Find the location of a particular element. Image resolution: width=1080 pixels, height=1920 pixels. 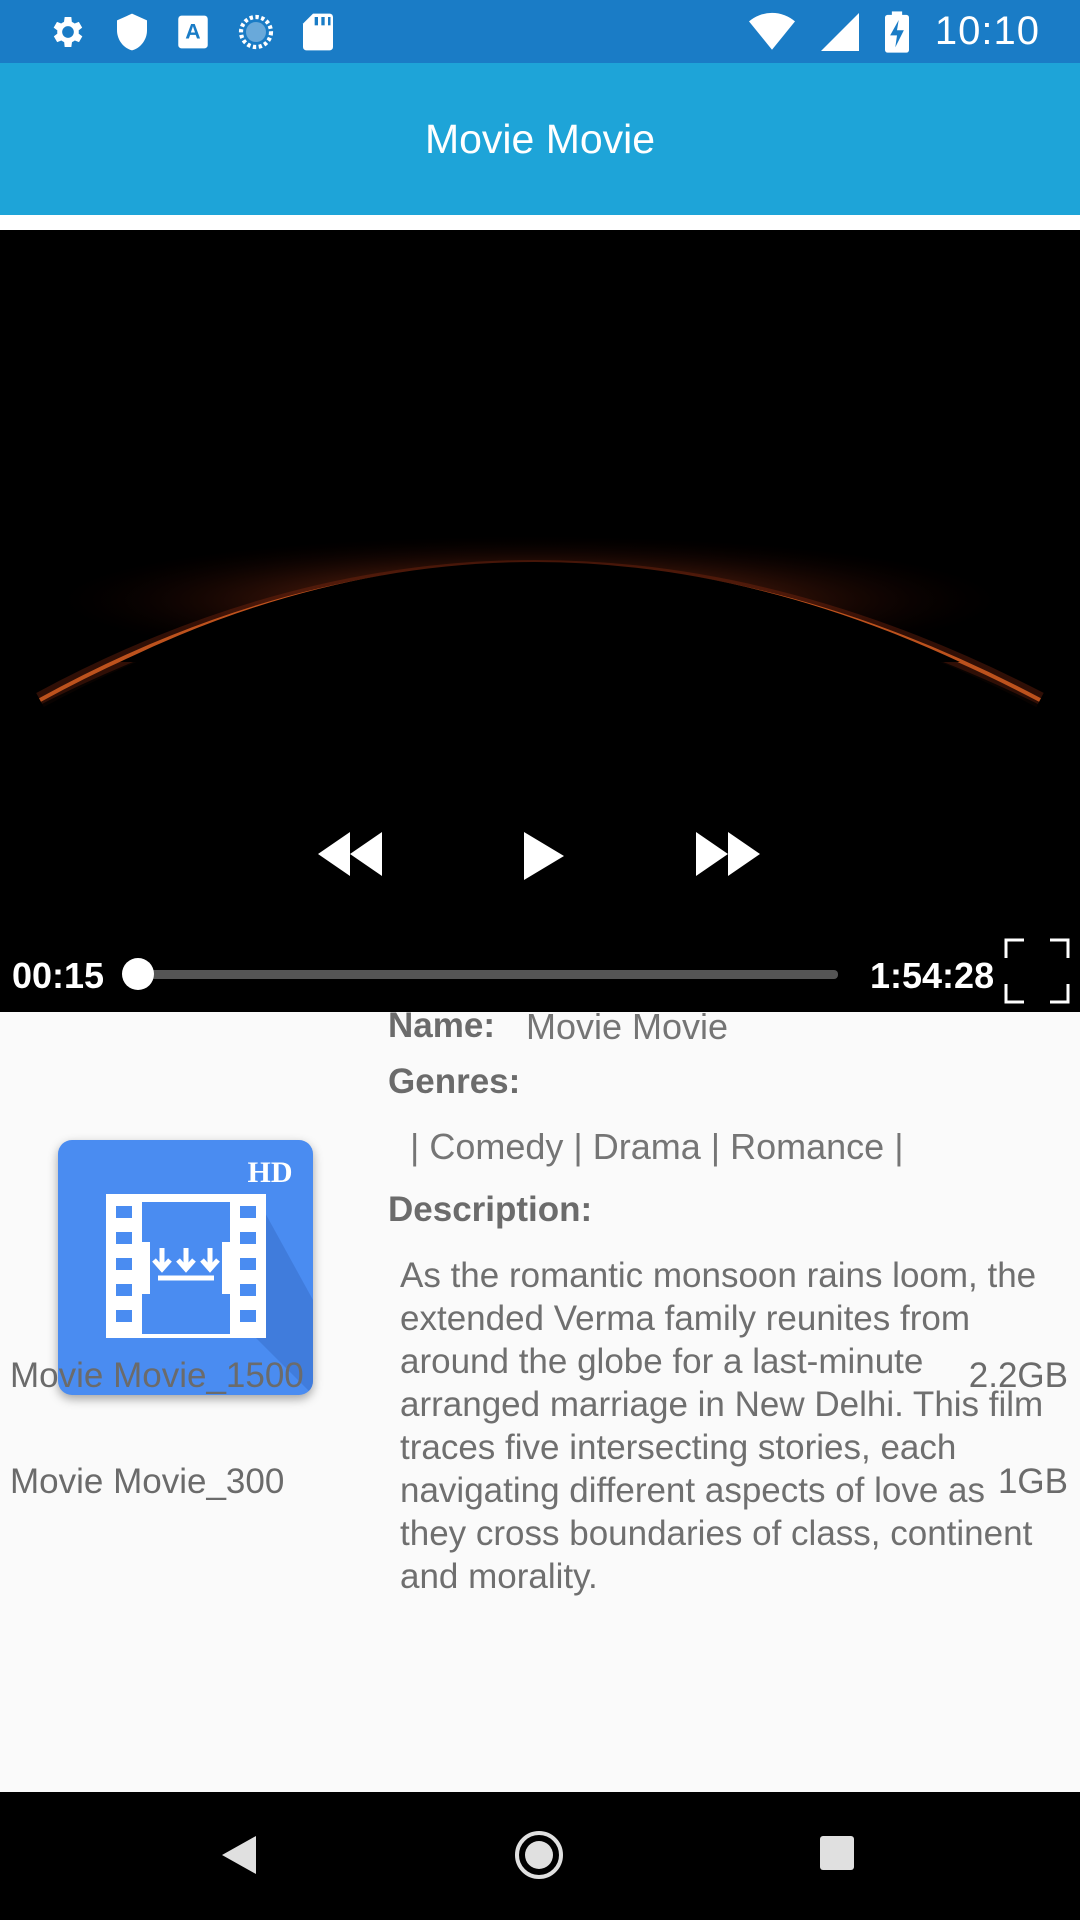

fast-forward-icon is located at coordinates (728, 856).